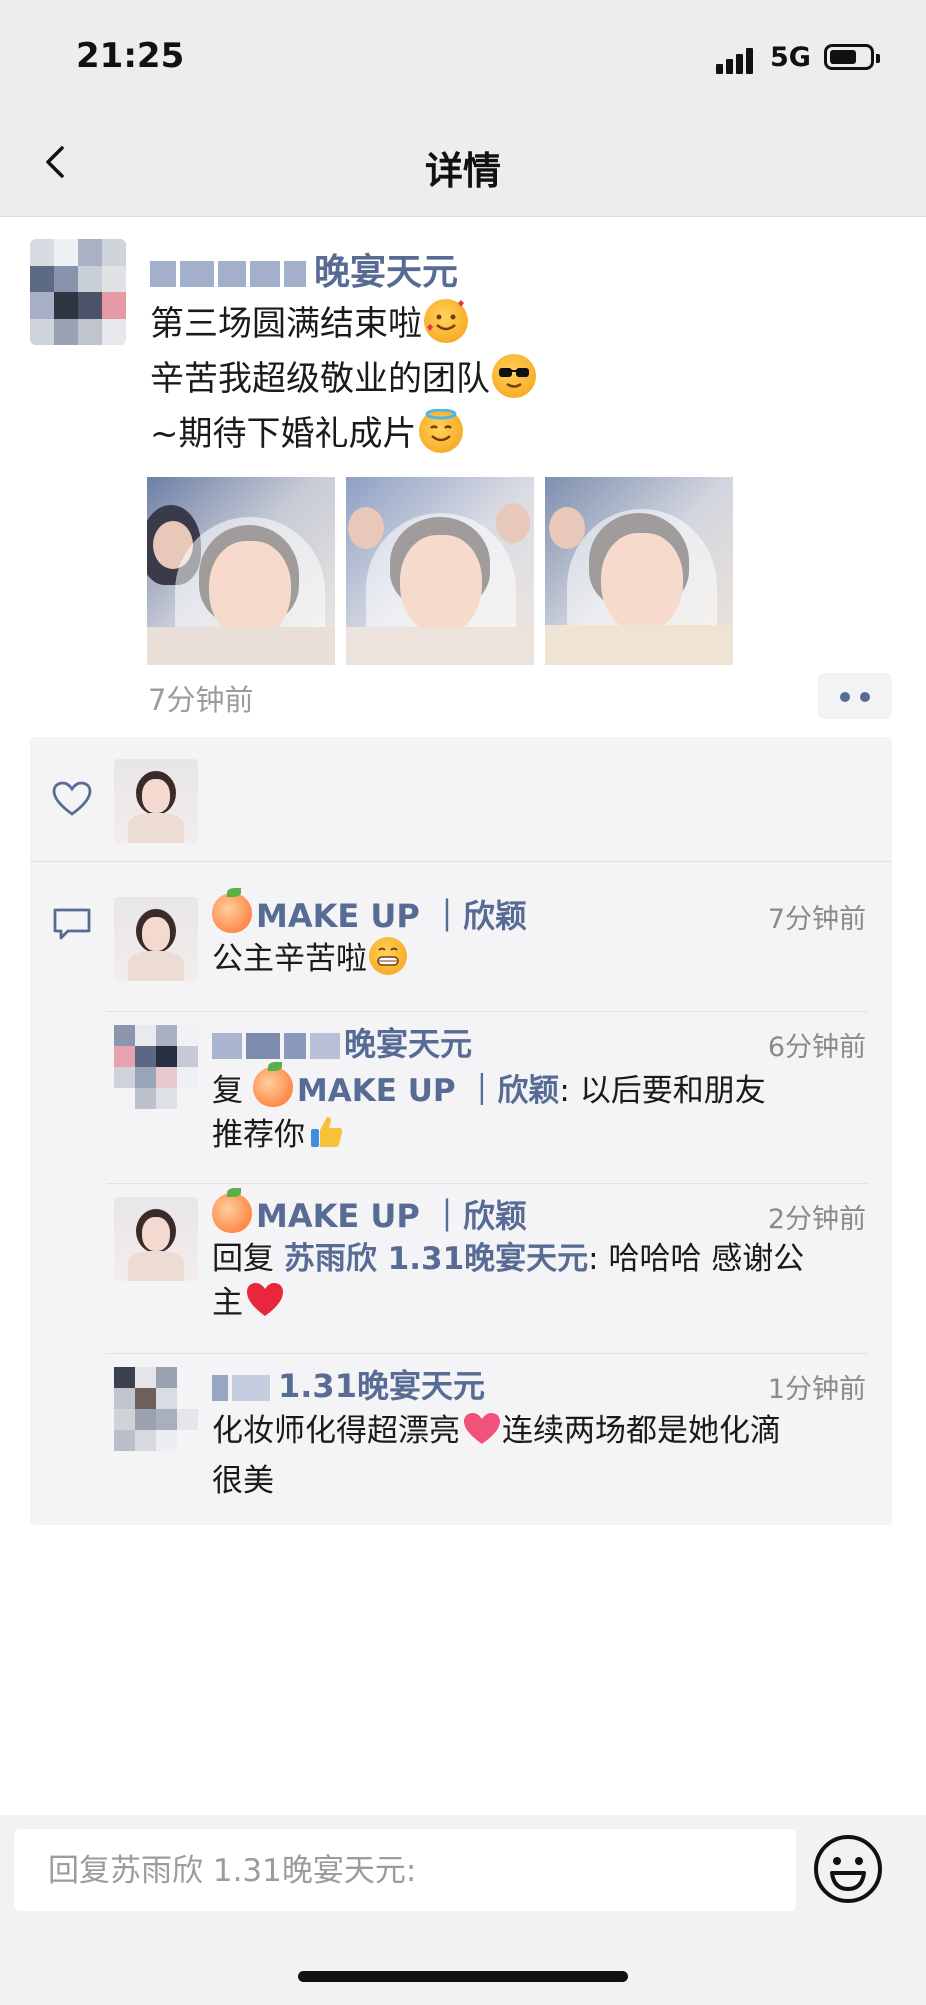 The image size is (926, 2005). I want to click on reply-input, so click(418, 1871).